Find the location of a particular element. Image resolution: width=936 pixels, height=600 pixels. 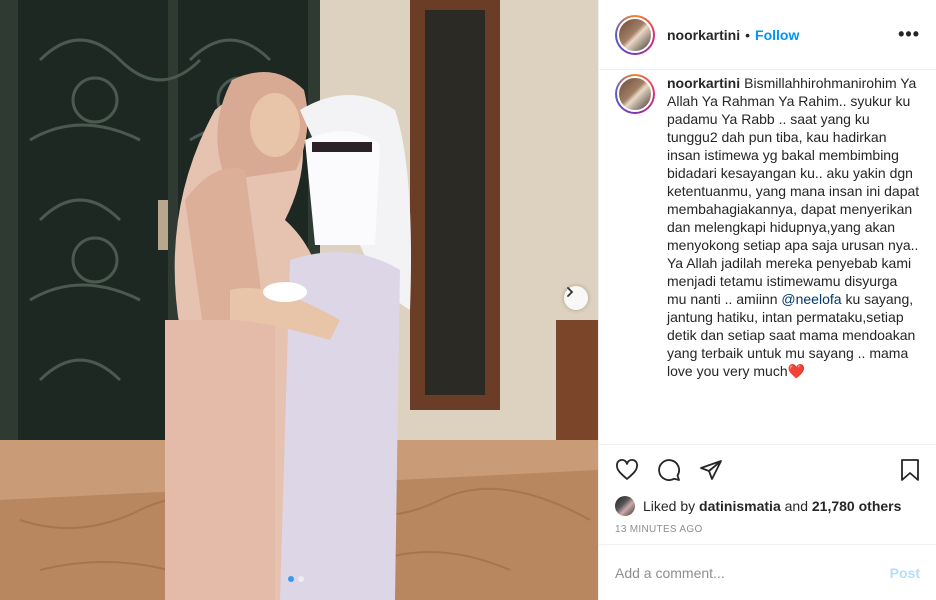

liker-avatar is located at coordinates (625, 506).